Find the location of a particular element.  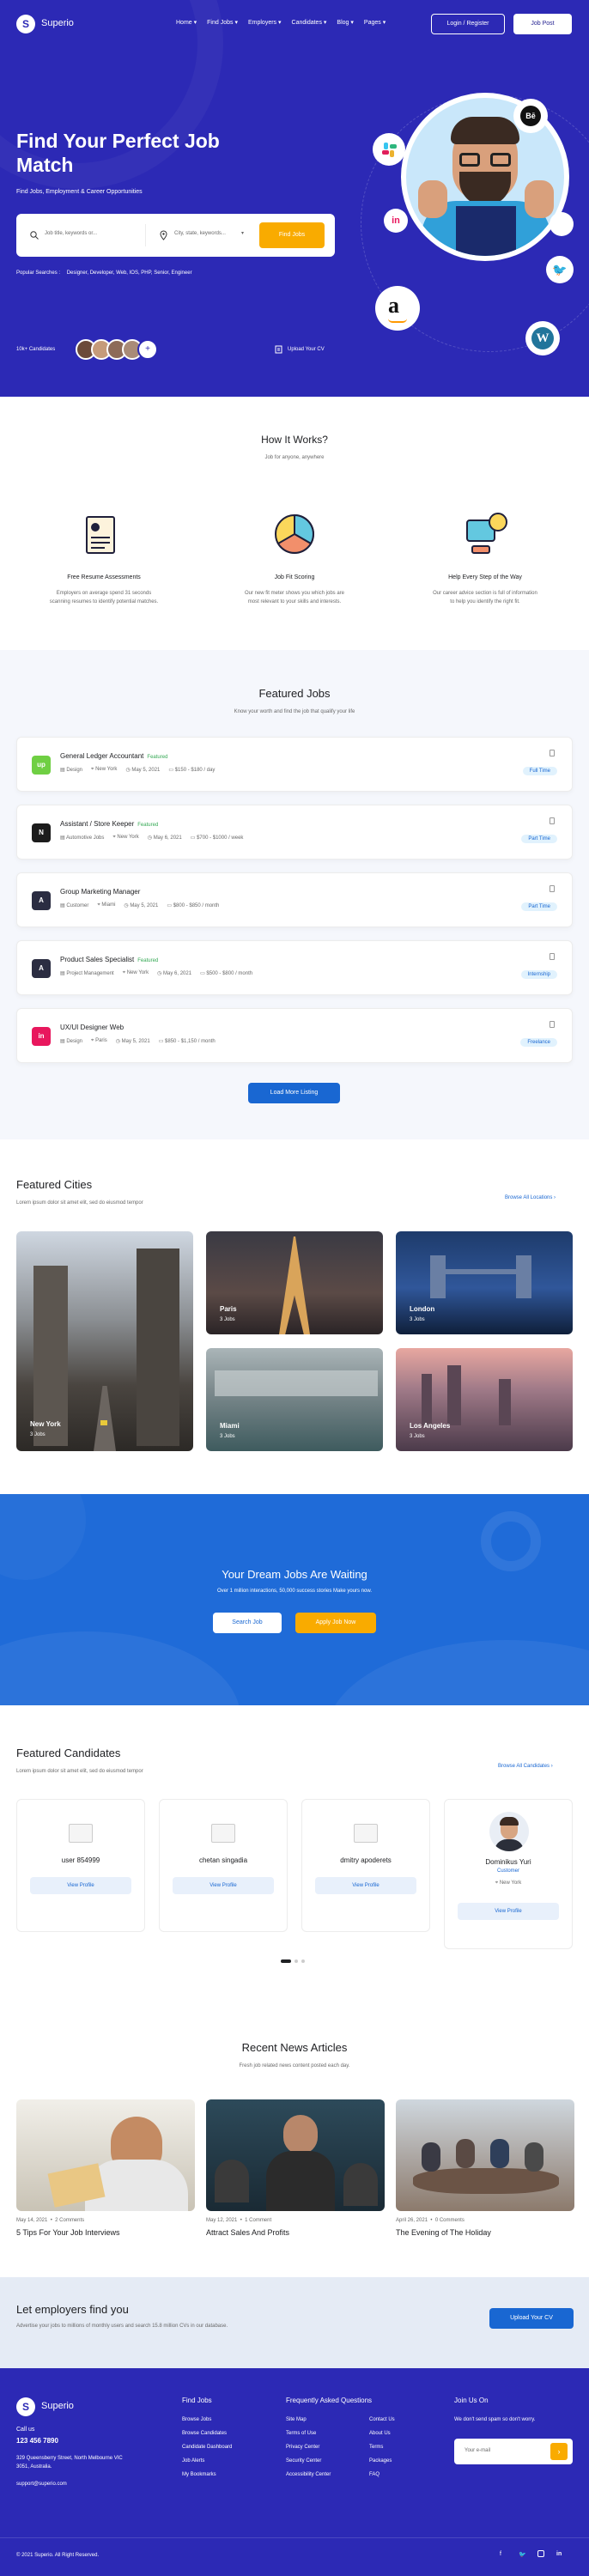

city-card-paris: Paris 3 Jobs is located at coordinates (295, 1283).